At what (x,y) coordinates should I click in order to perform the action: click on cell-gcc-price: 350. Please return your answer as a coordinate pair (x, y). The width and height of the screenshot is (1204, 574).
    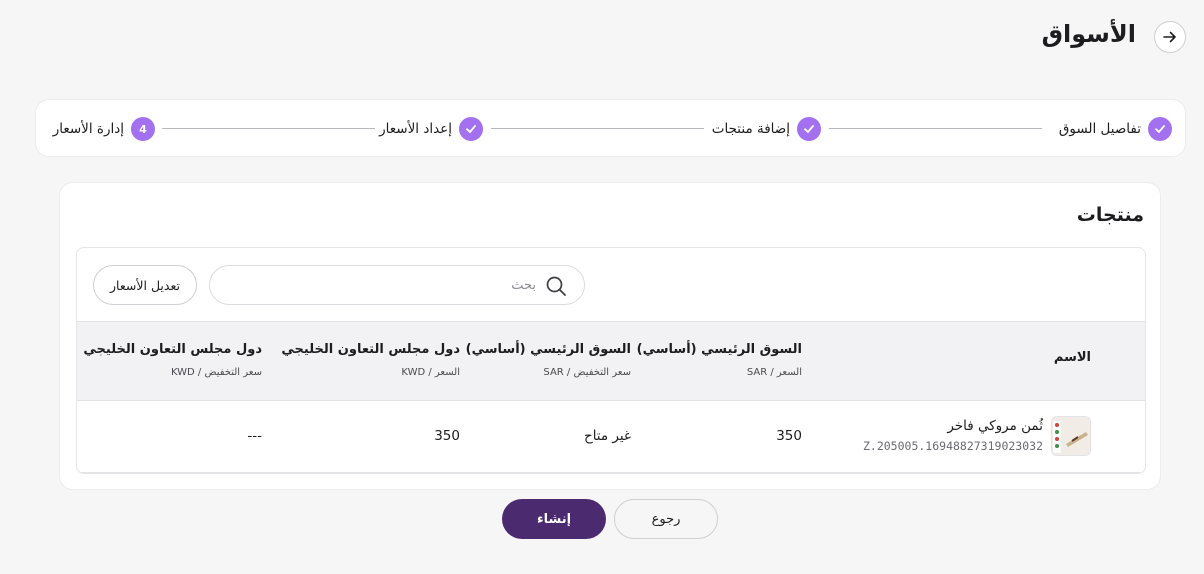
    Looking at the image, I should click on (447, 436).